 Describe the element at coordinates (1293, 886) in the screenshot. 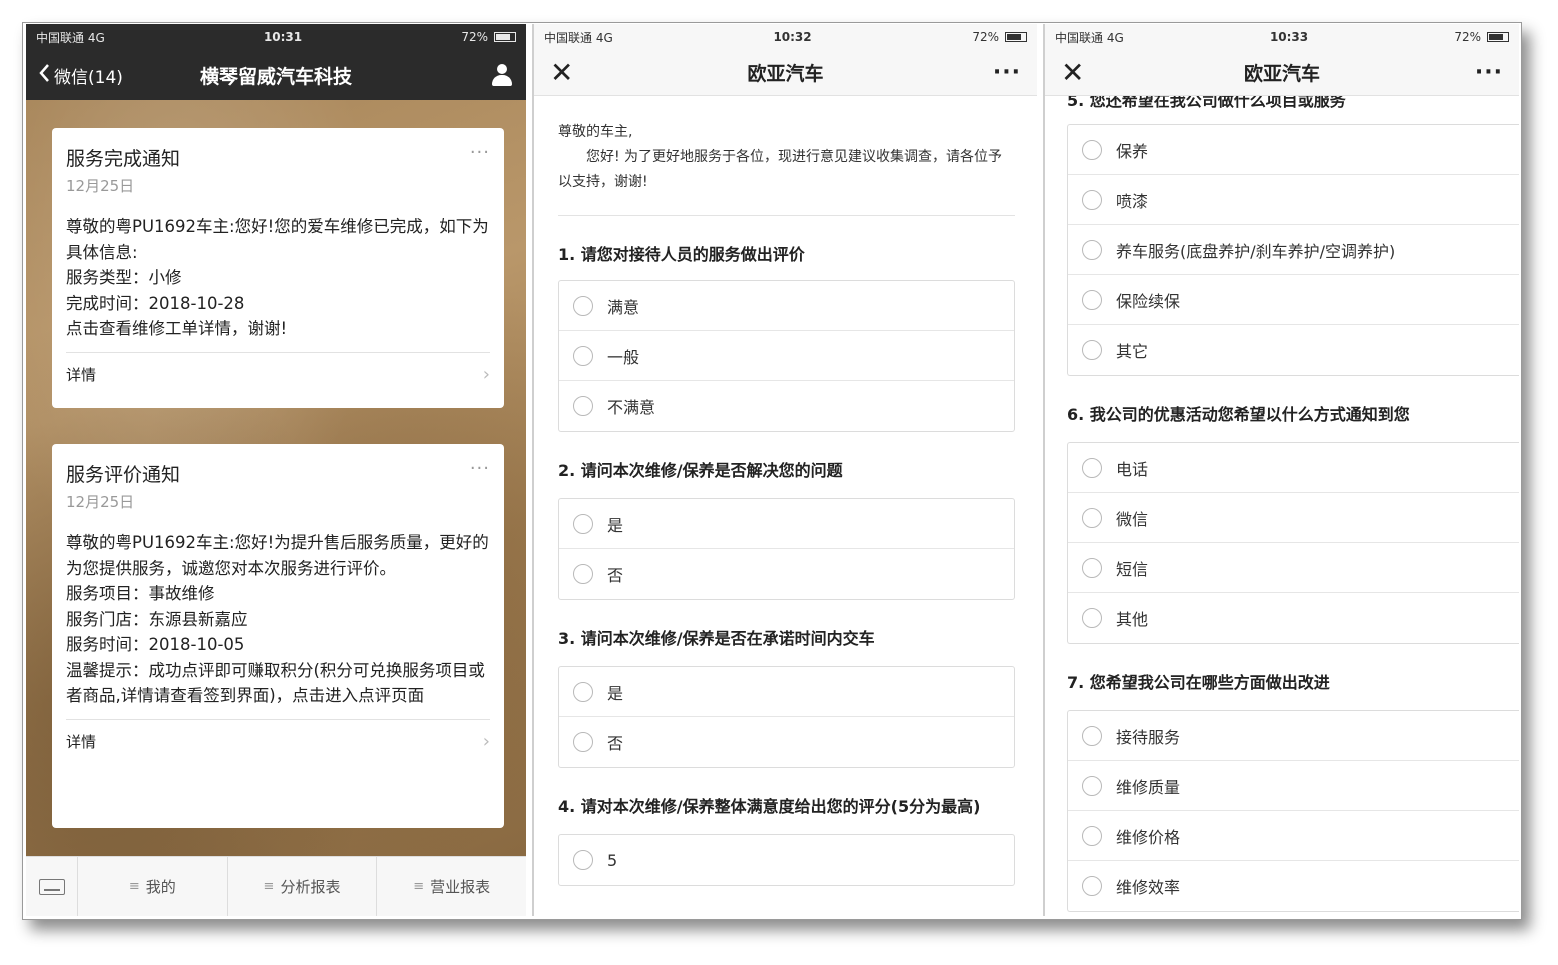

I see `radio-option: 维修效率` at that location.